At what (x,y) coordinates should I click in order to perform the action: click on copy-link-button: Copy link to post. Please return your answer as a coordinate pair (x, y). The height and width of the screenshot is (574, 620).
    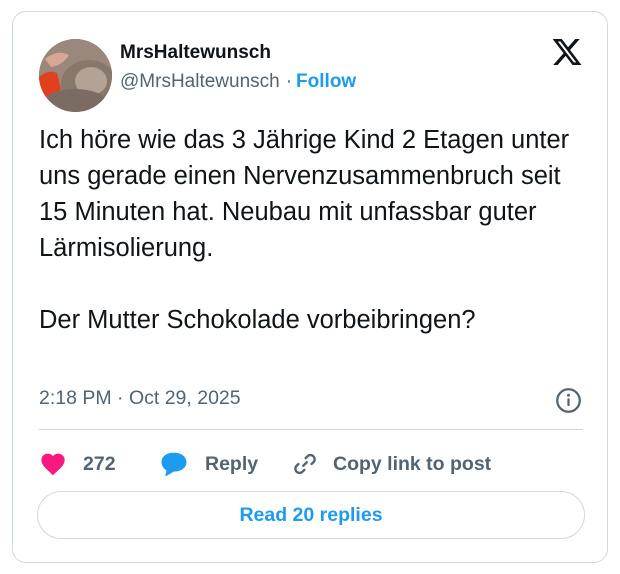
    Looking at the image, I should click on (391, 464).